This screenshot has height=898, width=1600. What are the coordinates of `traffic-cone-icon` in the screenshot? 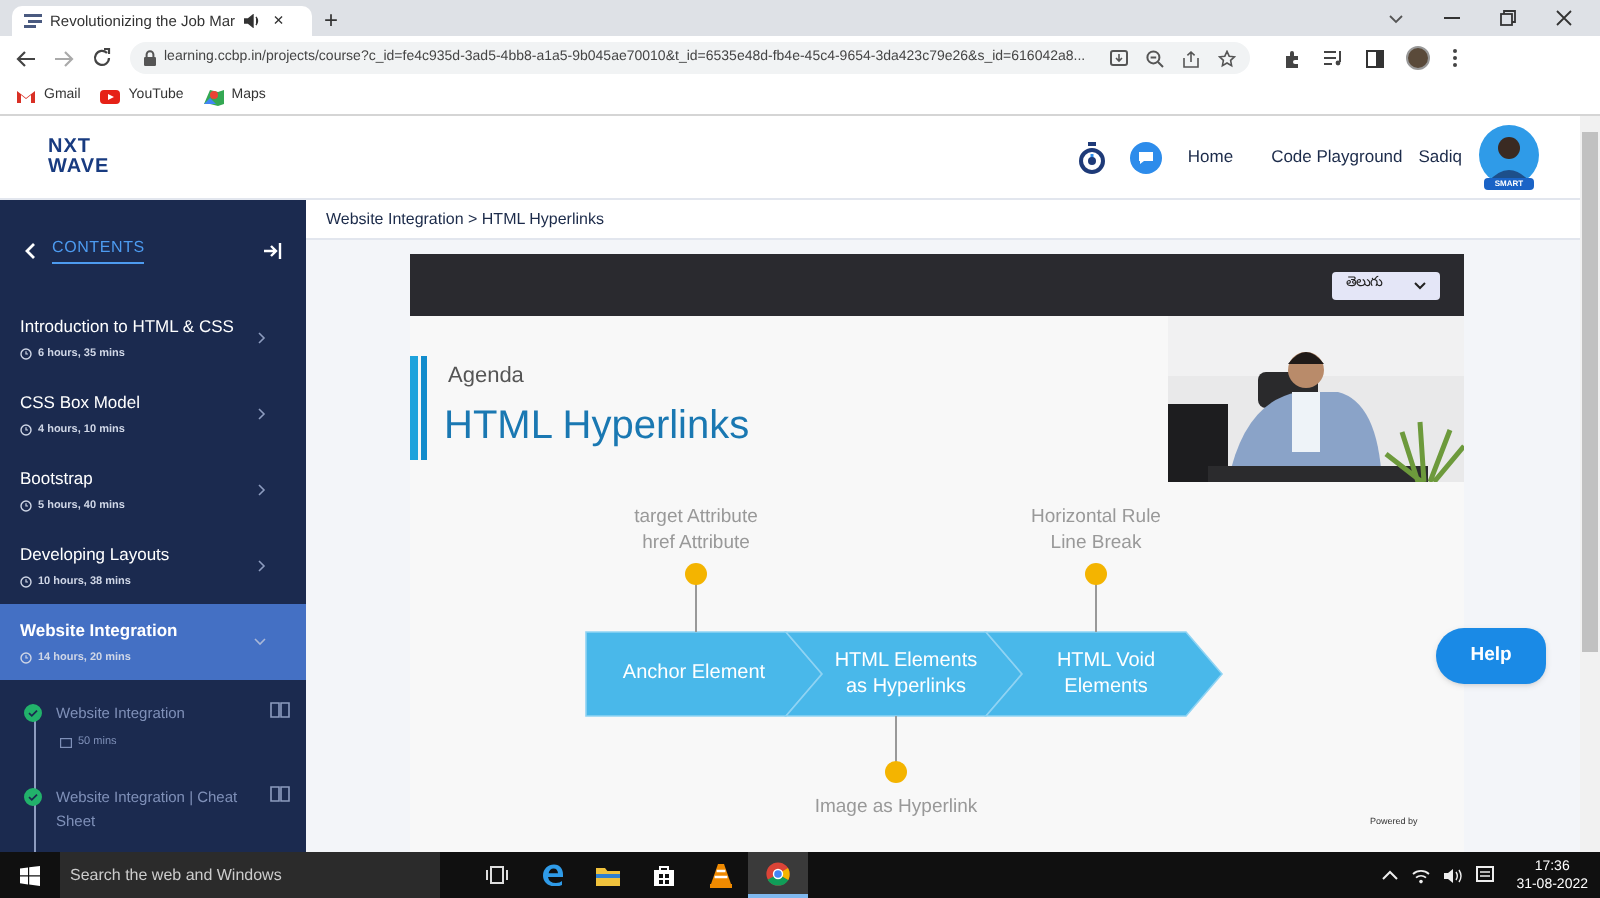 It's located at (720, 875).